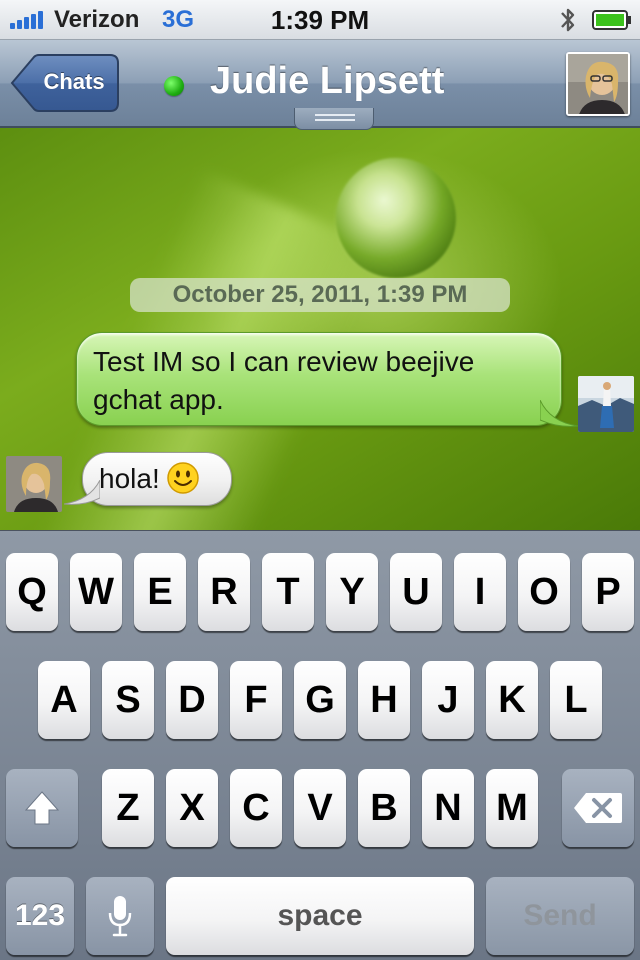  I want to click on key-o: O, so click(544, 592).